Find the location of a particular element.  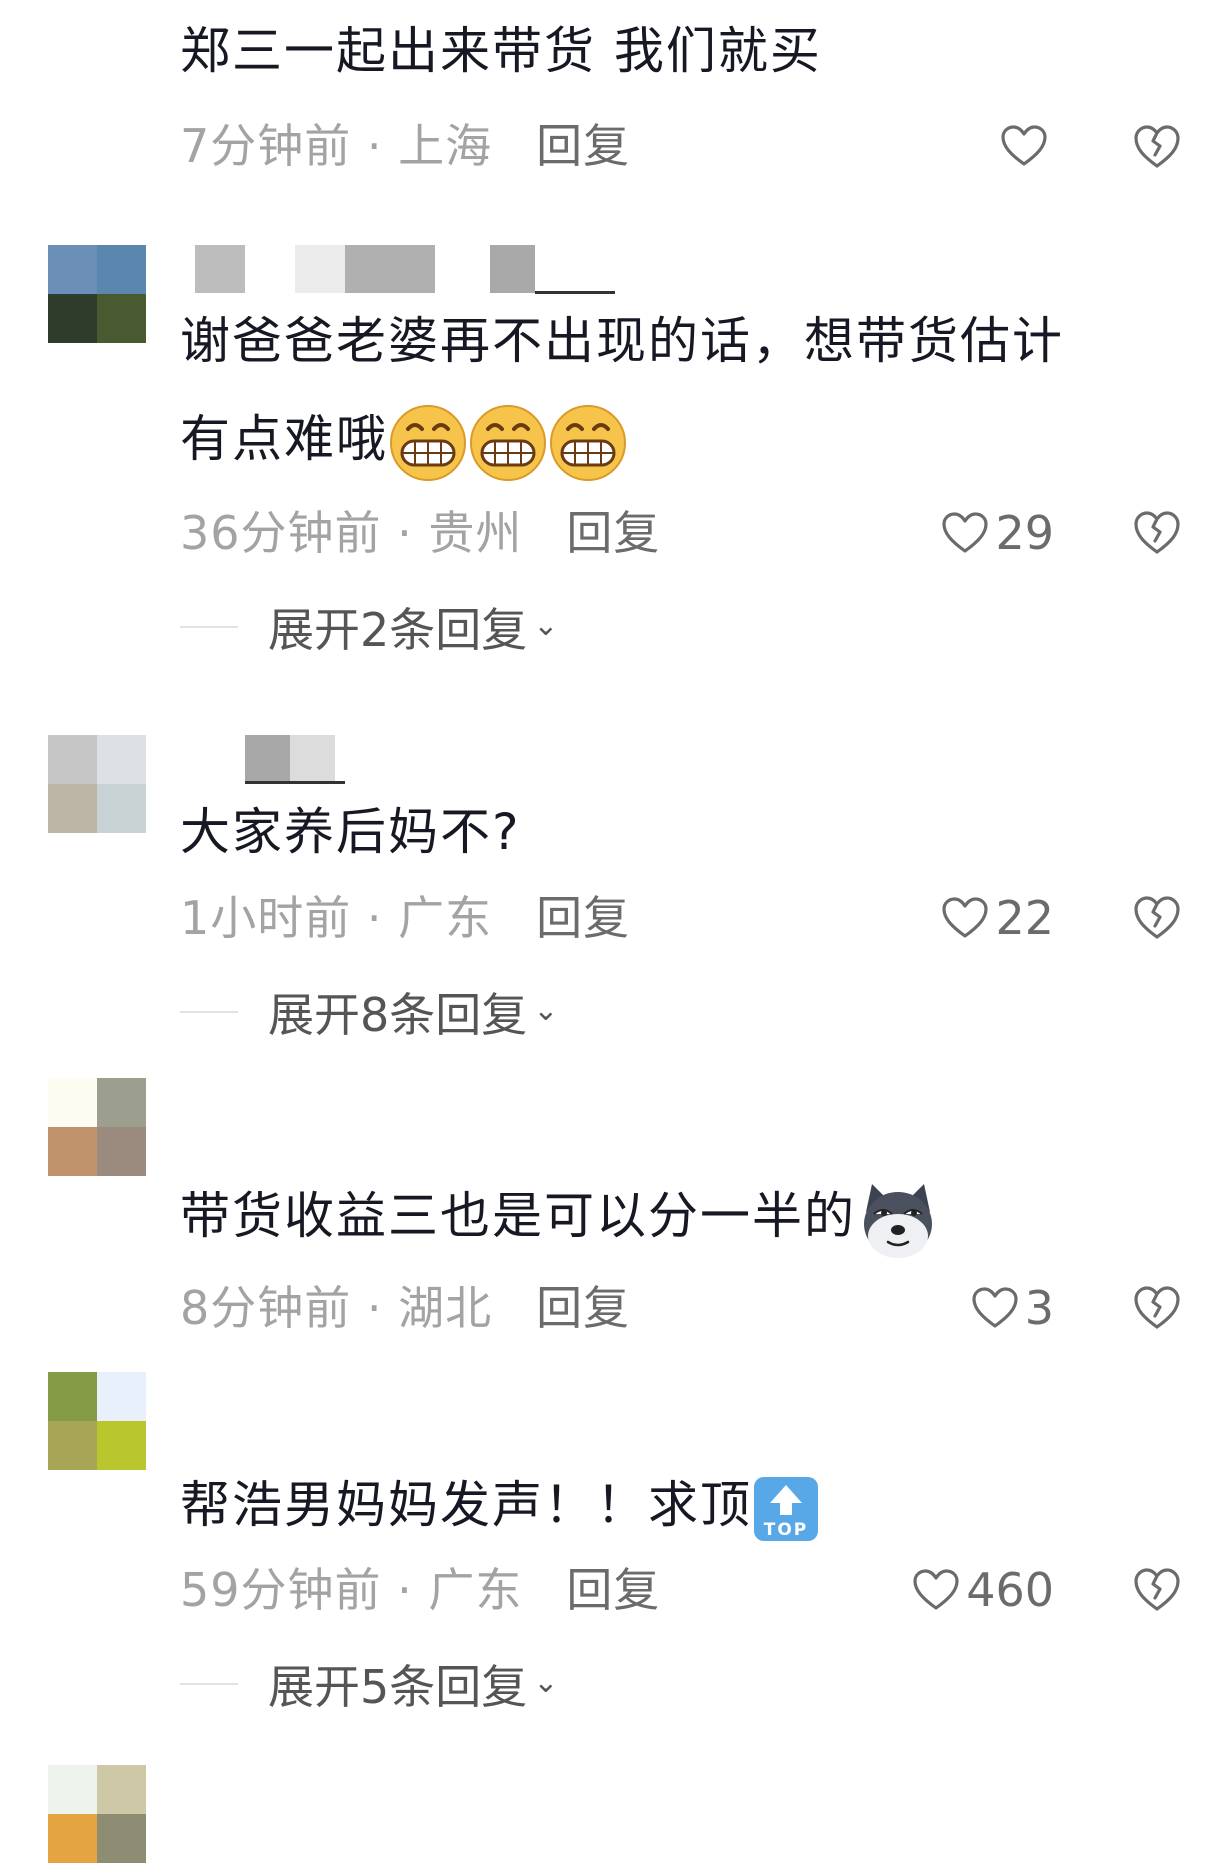

comment-meta: 1小时前 · 广东 回复 is located at coordinates (405, 918).